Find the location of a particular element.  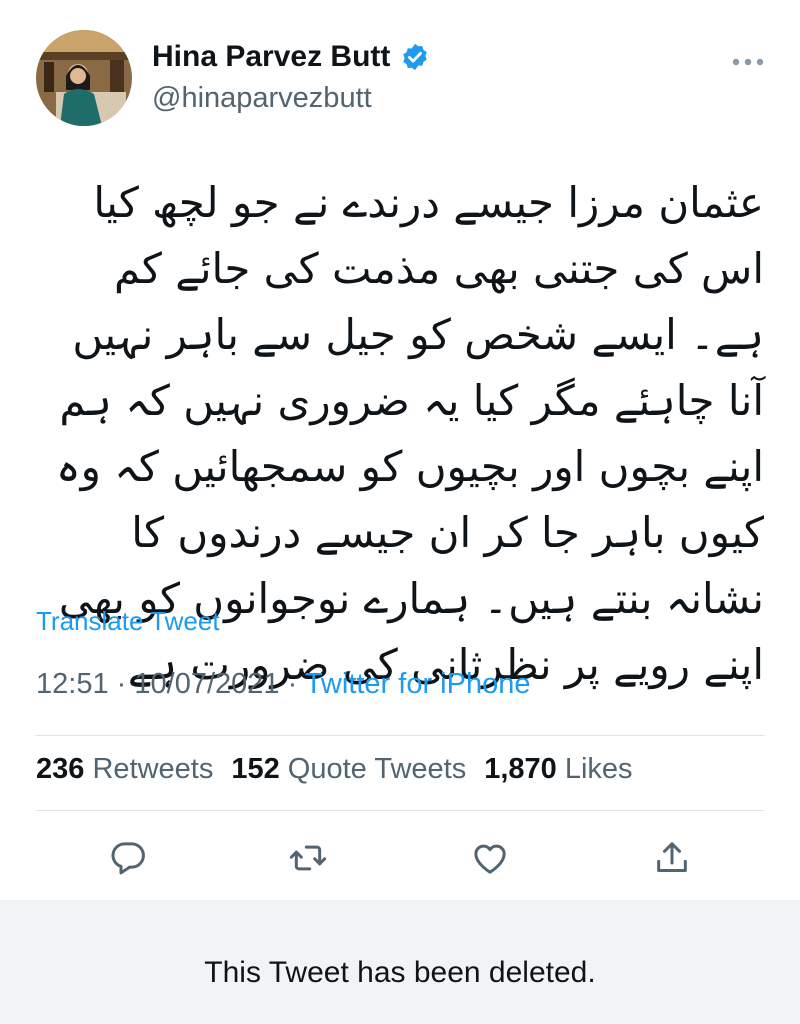

retweets-label: Retweets is located at coordinates (153, 769).